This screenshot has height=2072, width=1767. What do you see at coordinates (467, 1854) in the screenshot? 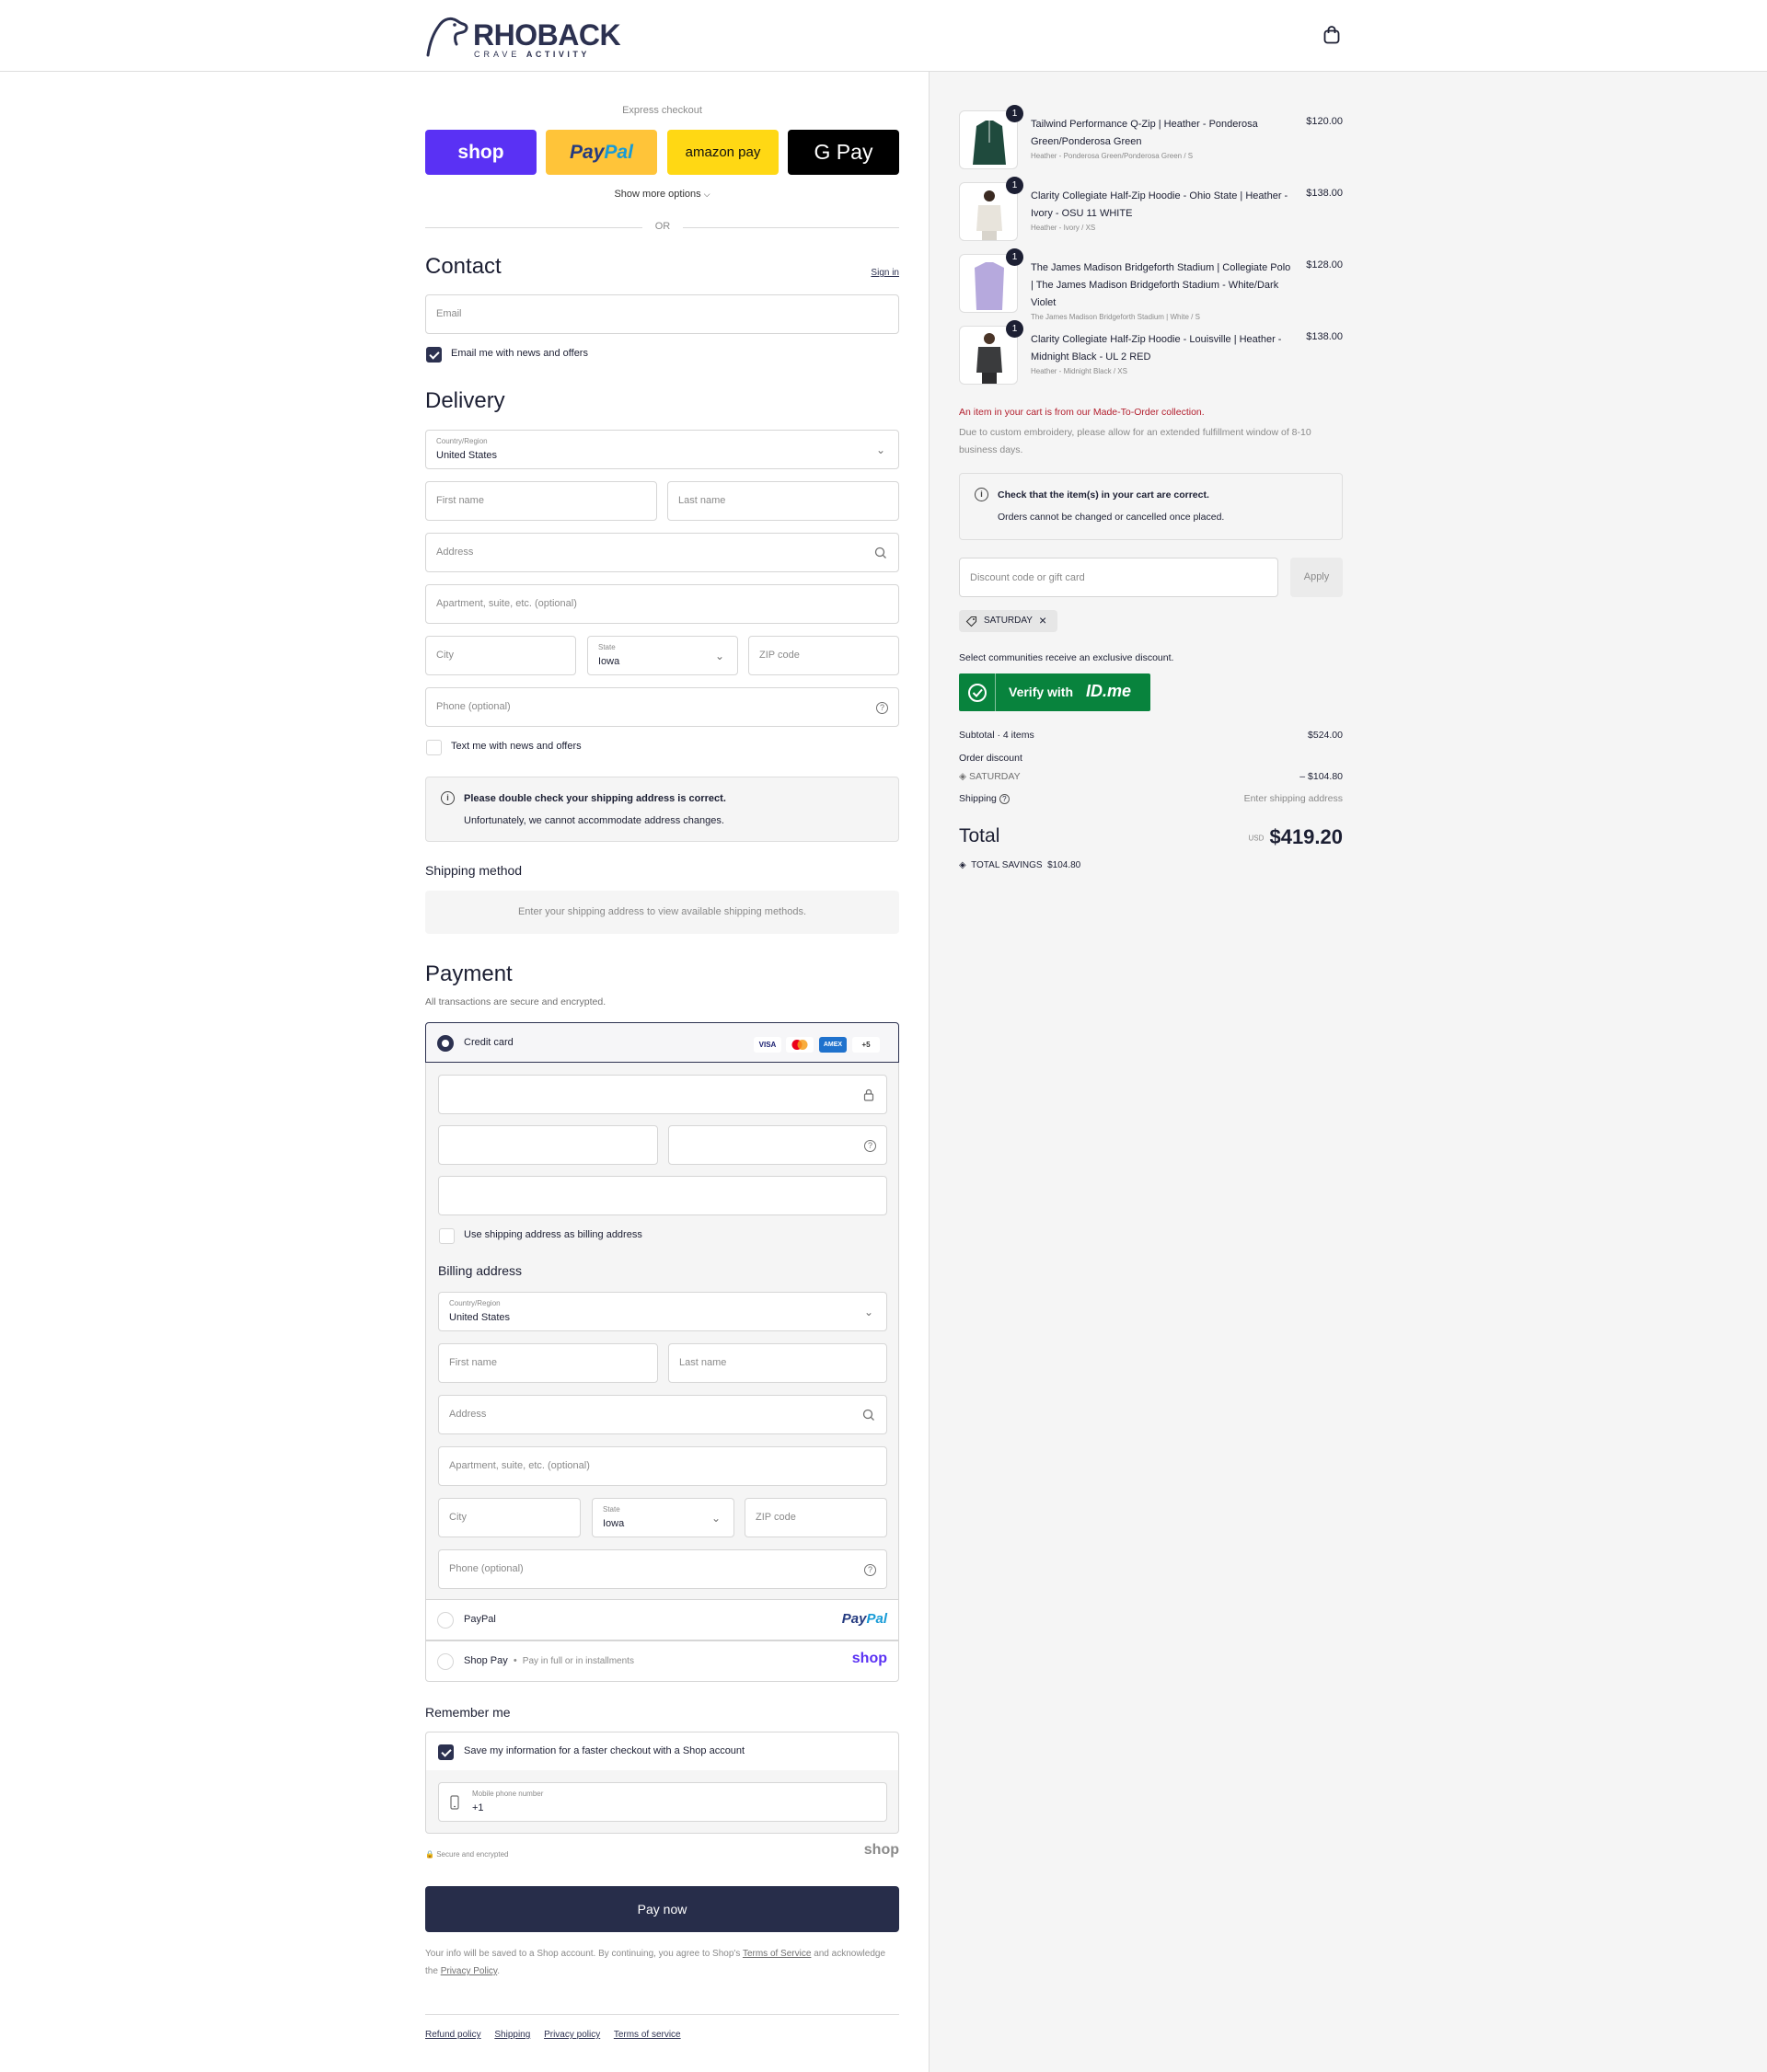
I see `secure-encrypted-note: 🔒 Secure and encrypted` at bounding box center [467, 1854].